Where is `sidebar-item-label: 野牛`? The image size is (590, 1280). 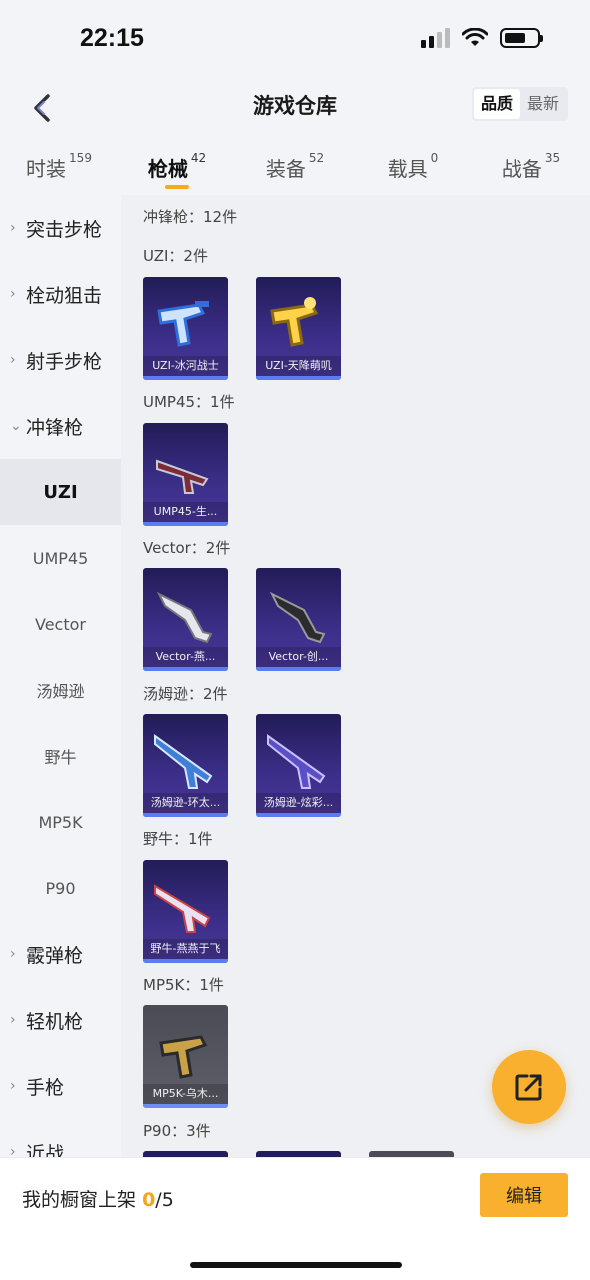
sidebar-item-label: 野牛 is located at coordinates (60, 757).